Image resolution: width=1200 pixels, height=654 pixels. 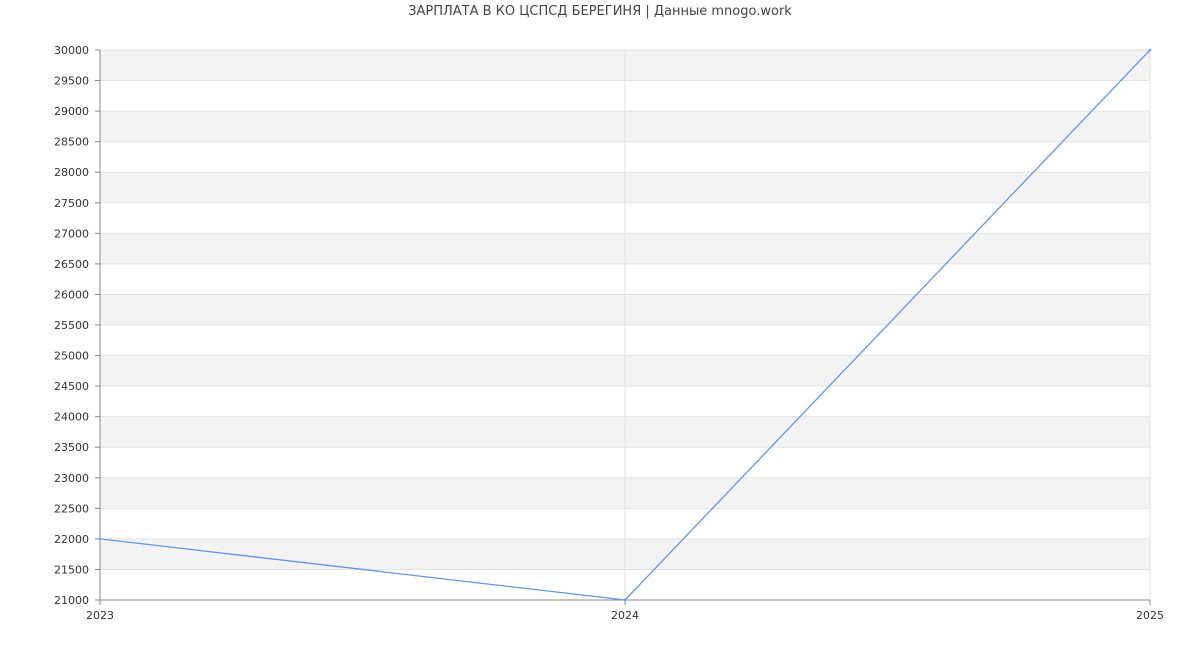 What do you see at coordinates (71, 600) in the screenshot?
I see `y-tick-label: 21000` at bounding box center [71, 600].